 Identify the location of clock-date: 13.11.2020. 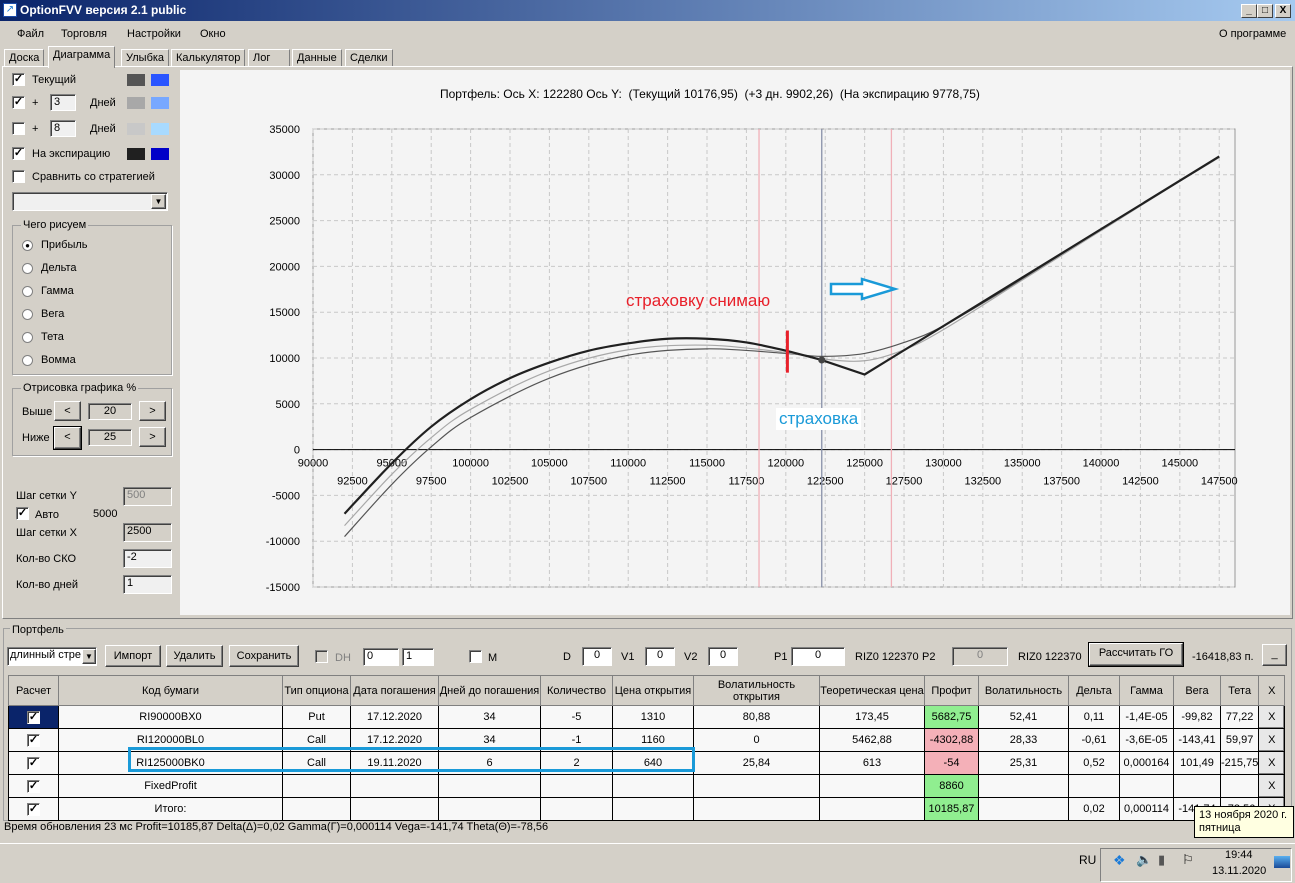
(1239, 871).